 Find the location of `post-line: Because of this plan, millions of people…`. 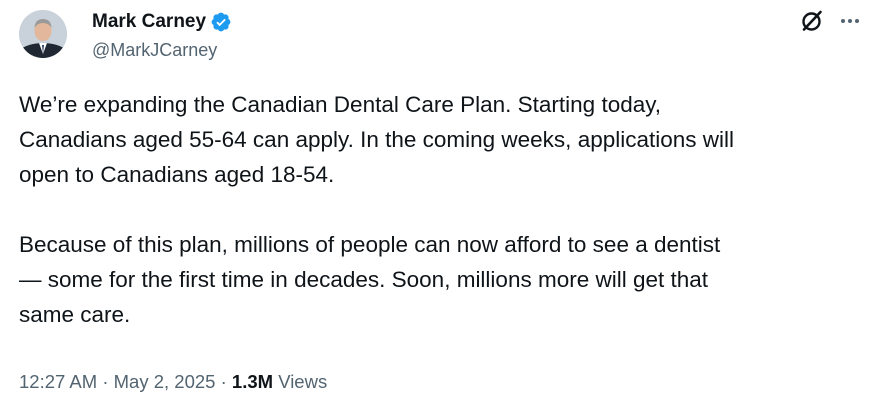

post-line: Because of this plan, millions of people… is located at coordinates (370, 244).